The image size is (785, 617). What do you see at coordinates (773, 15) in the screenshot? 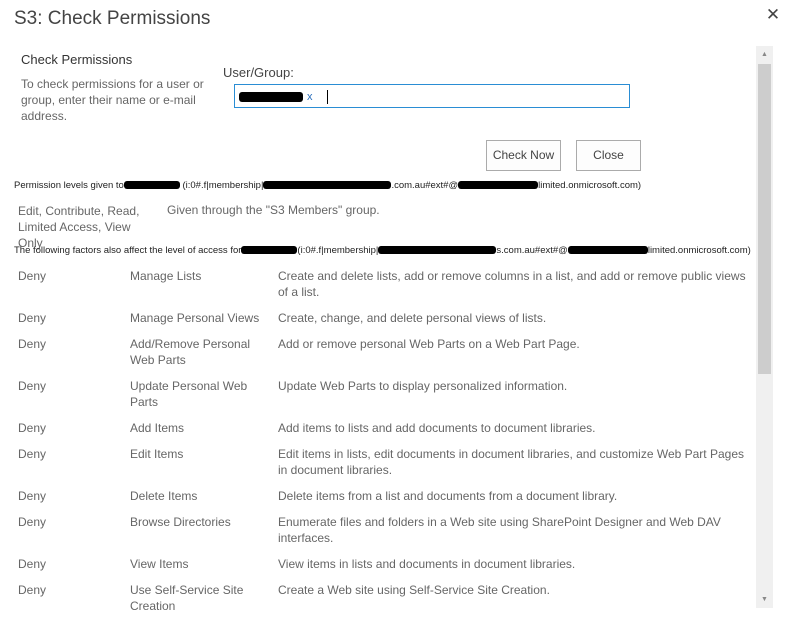
I see `close-icon: ✕` at bounding box center [773, 15].